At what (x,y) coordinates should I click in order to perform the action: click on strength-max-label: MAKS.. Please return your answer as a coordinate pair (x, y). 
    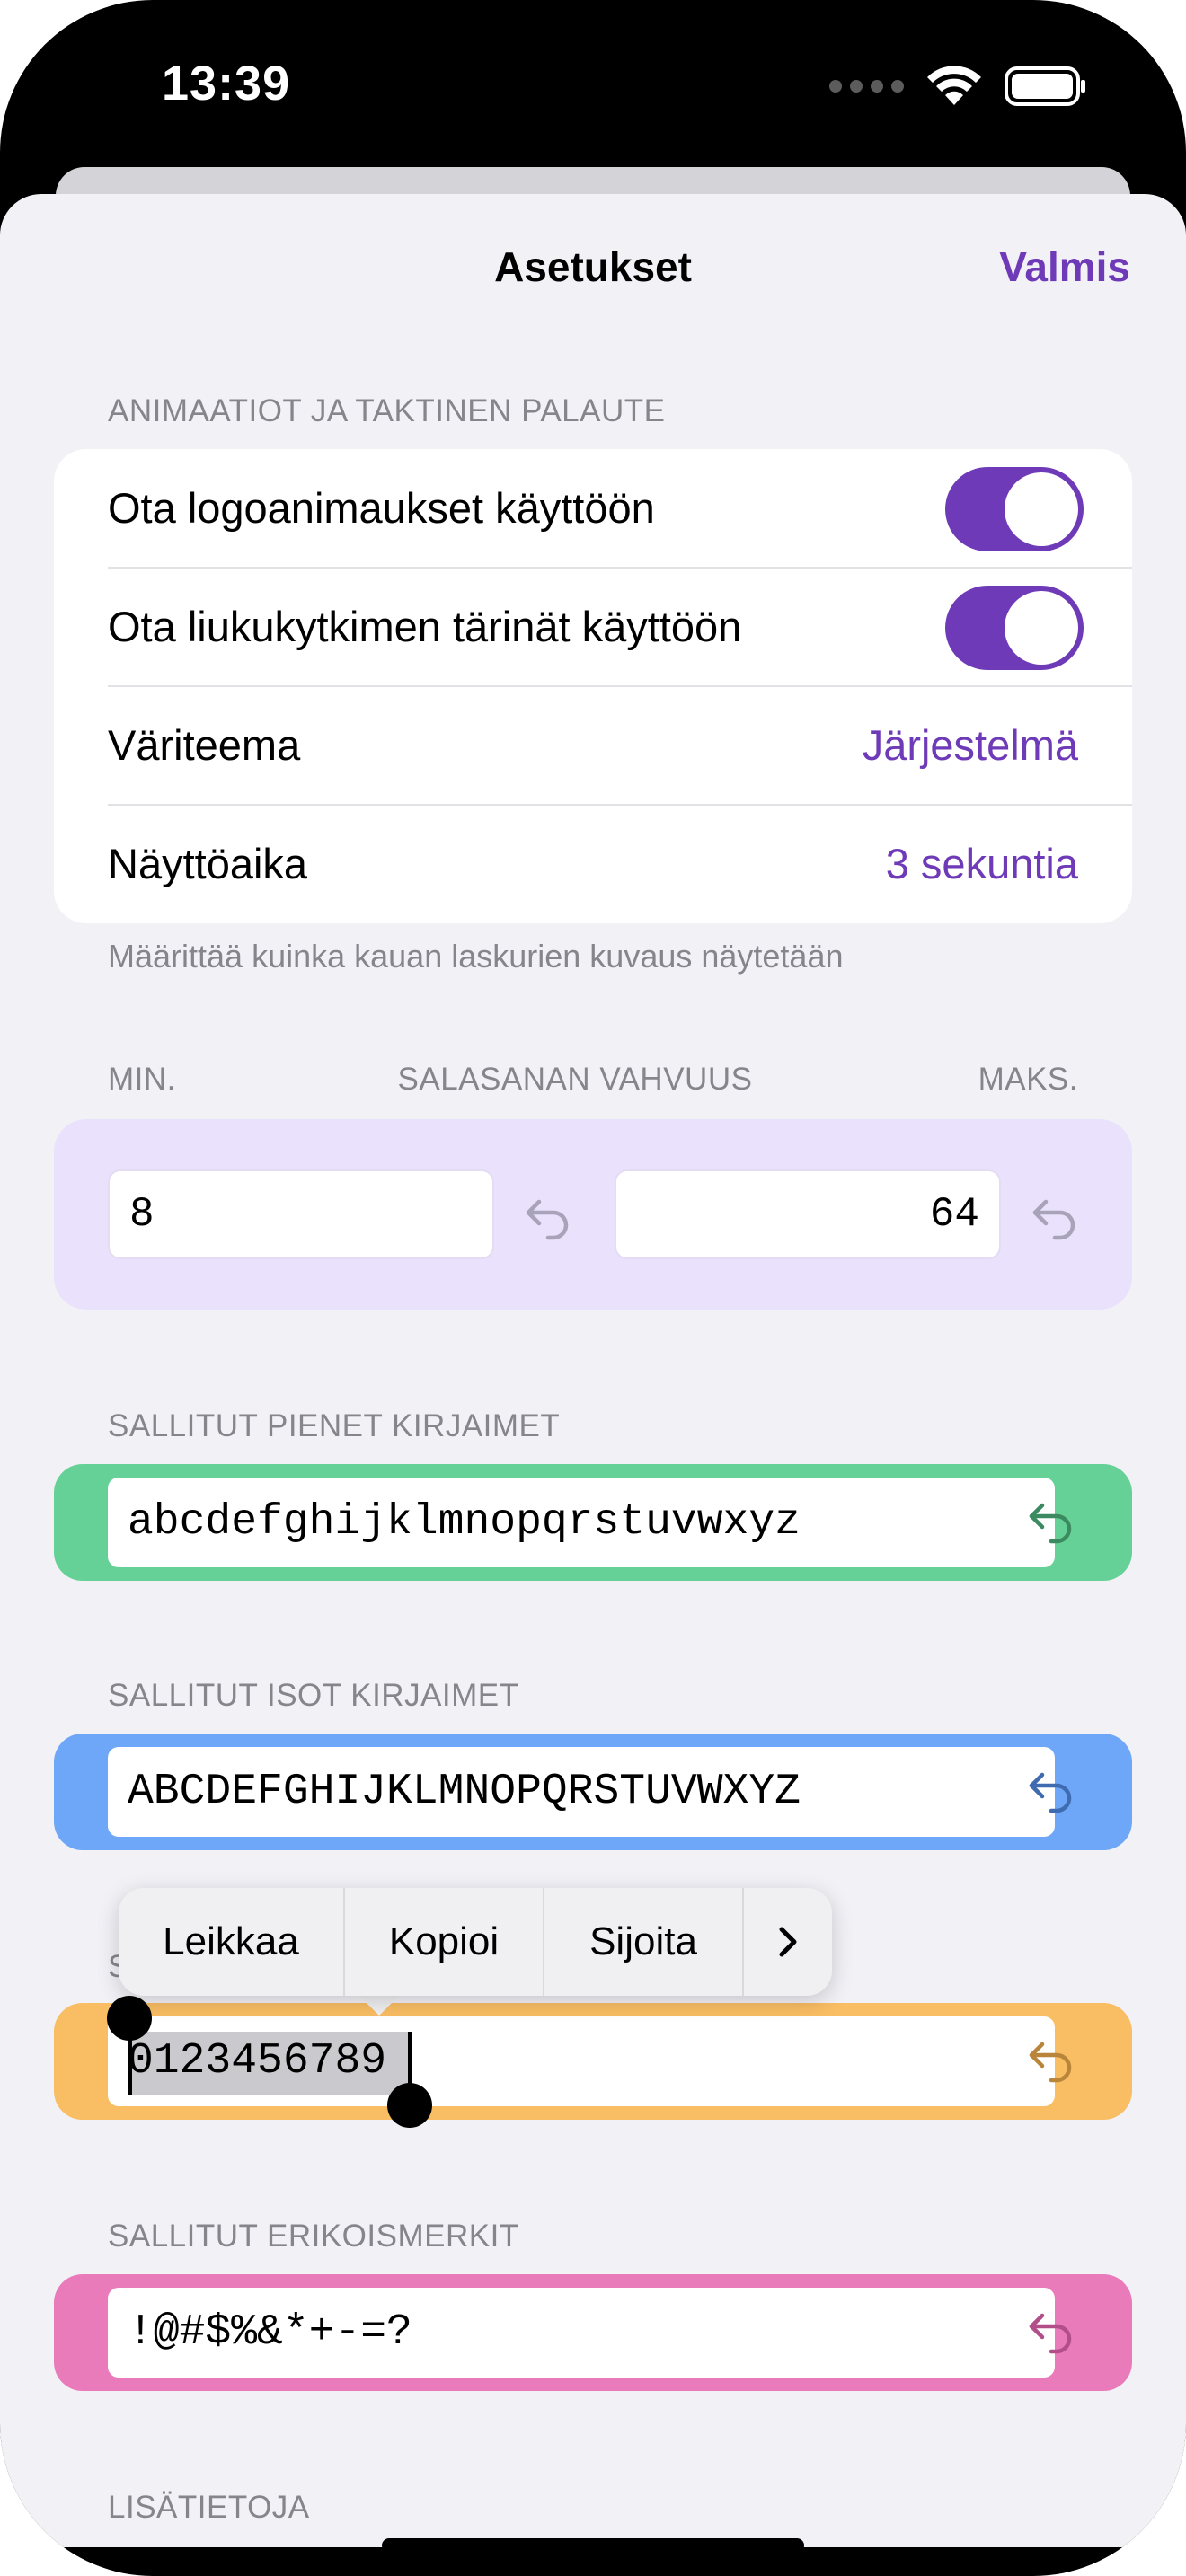
    Looking at the image, I should click on (1028, 1079).